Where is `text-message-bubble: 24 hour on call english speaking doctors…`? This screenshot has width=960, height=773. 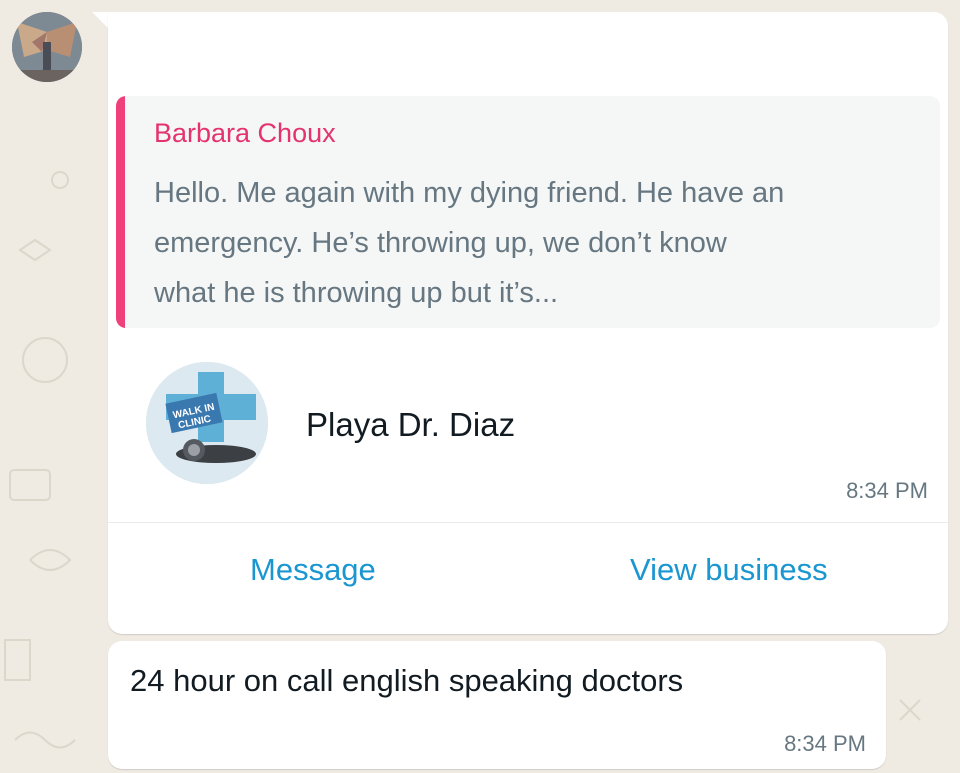
text-message-bubble: 24 hour on call english speaking doctors… is located at coordinates (497, 705).